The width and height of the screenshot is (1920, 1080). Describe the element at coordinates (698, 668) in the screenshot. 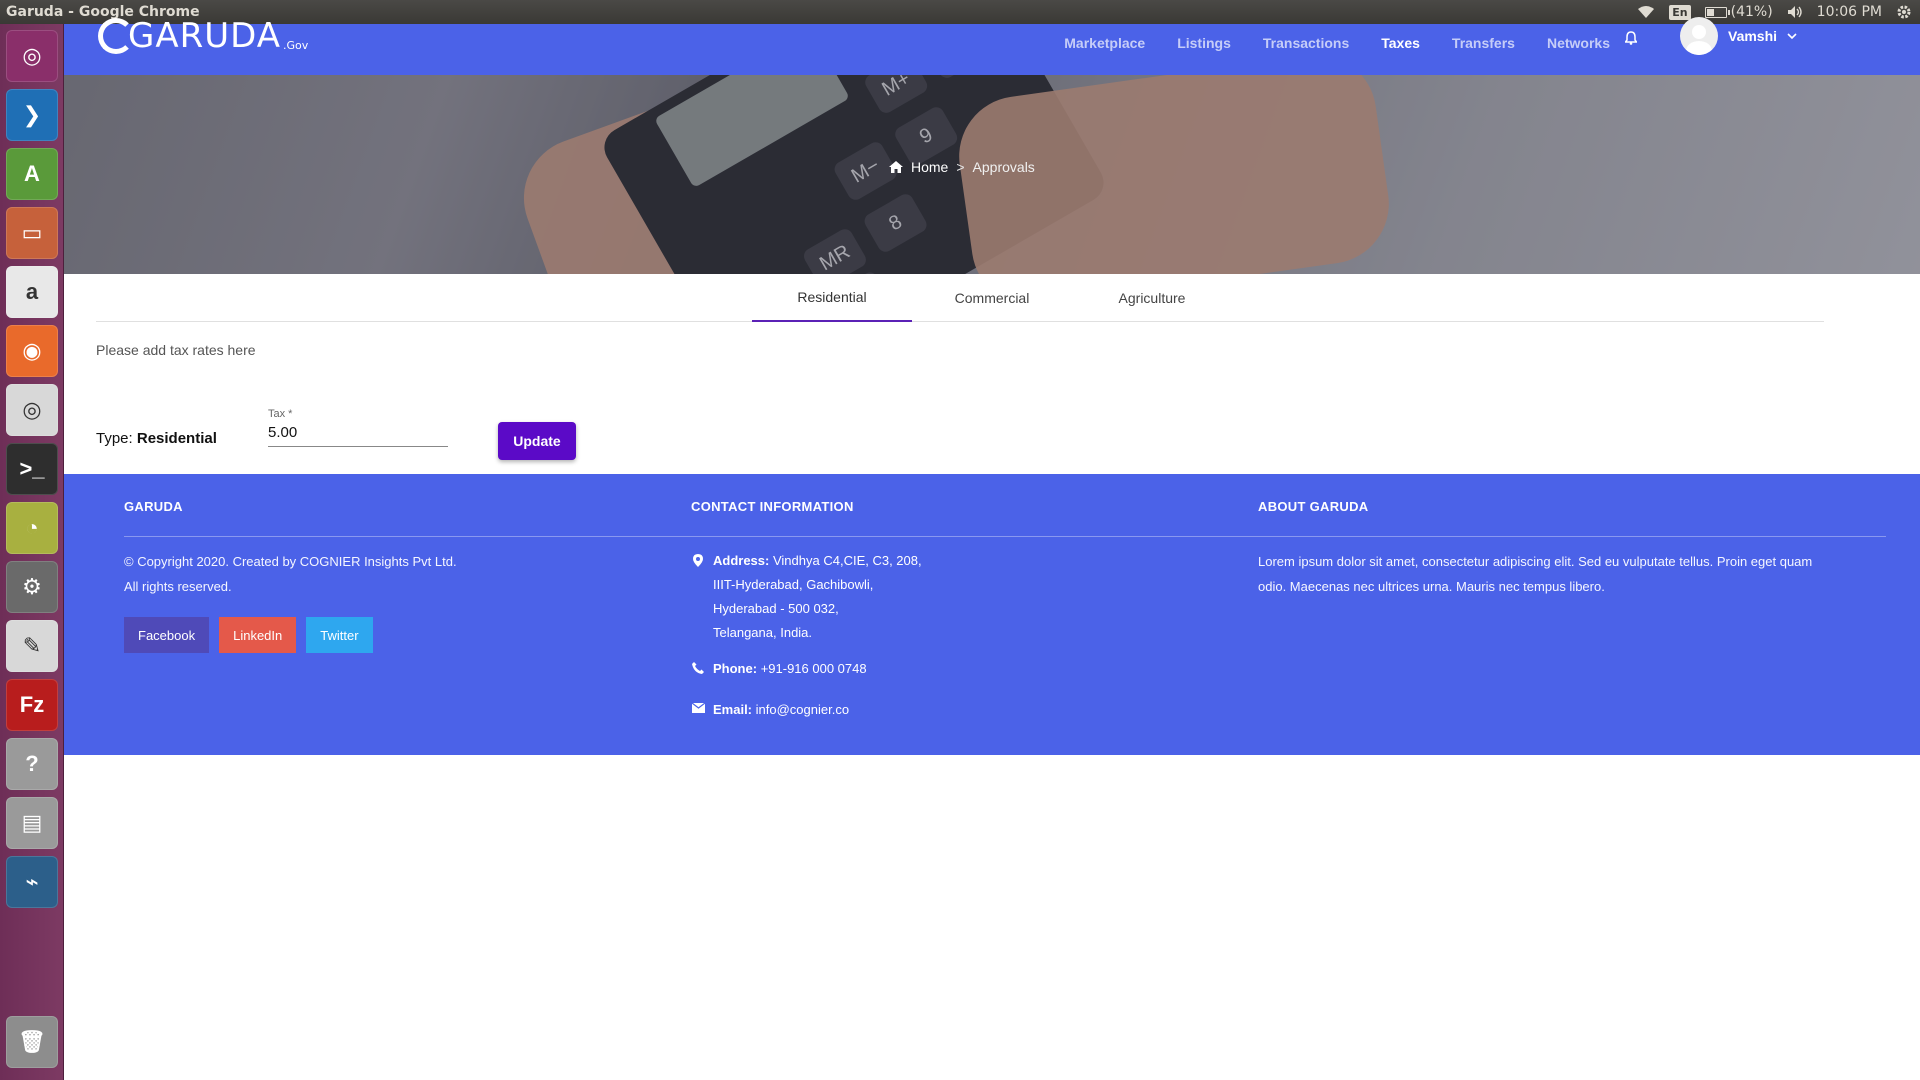

I see `phone-icon` at that location.